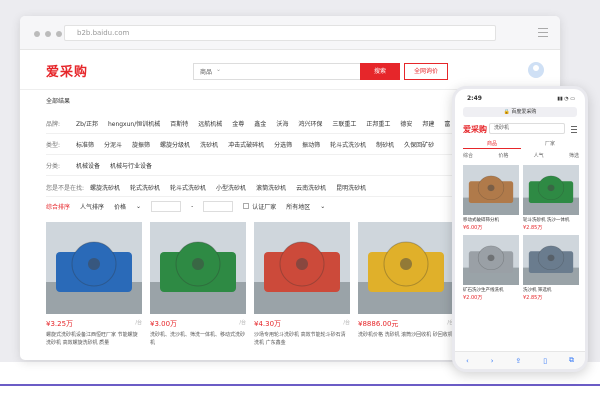  Describe the element at coordinates (209, 144) in the screenshot. I see `filter-option: 洗砂机` at that location.